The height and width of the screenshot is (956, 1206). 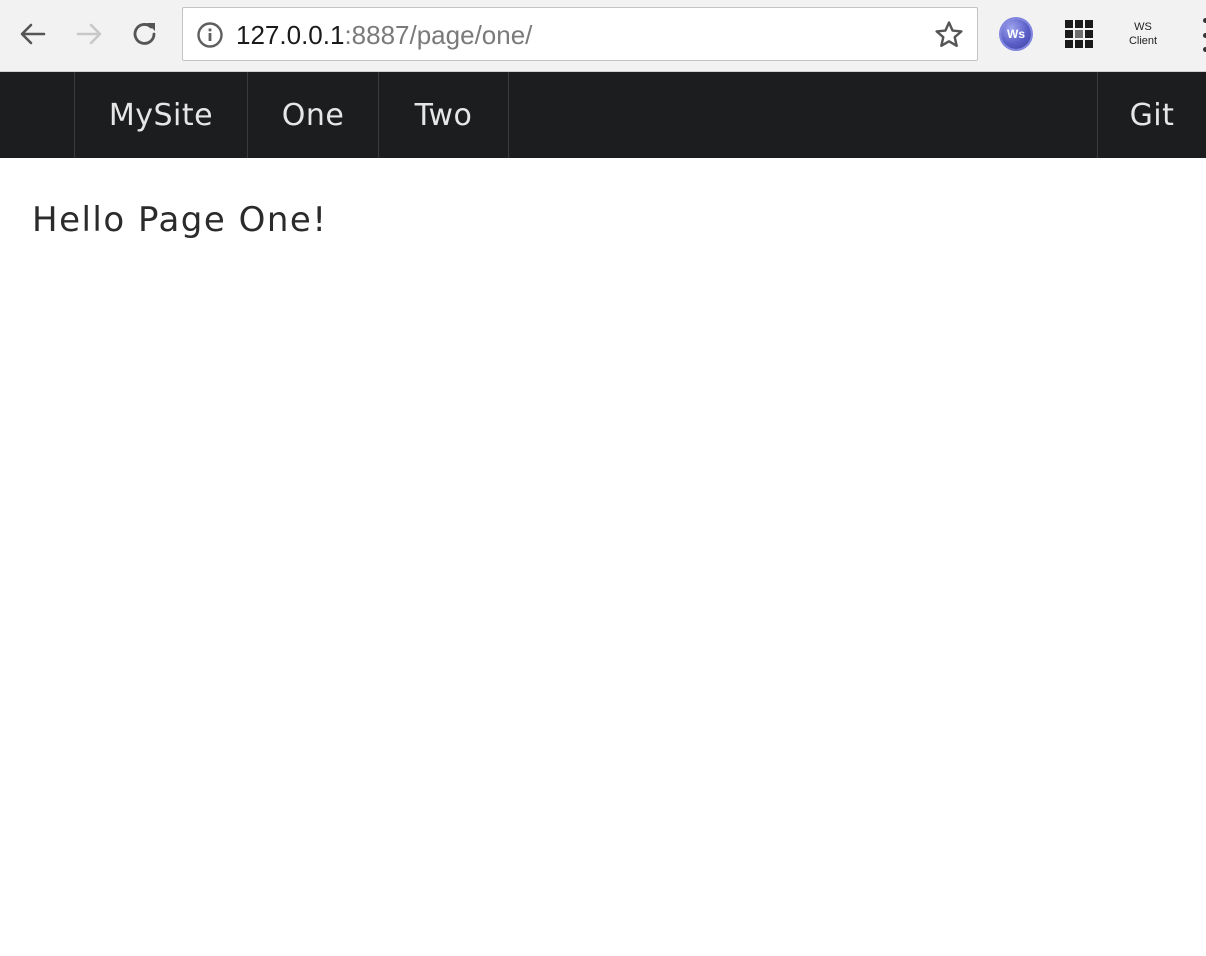 I want to click on site-navbar: MySite One Two Git, so click(x=603, y=115).